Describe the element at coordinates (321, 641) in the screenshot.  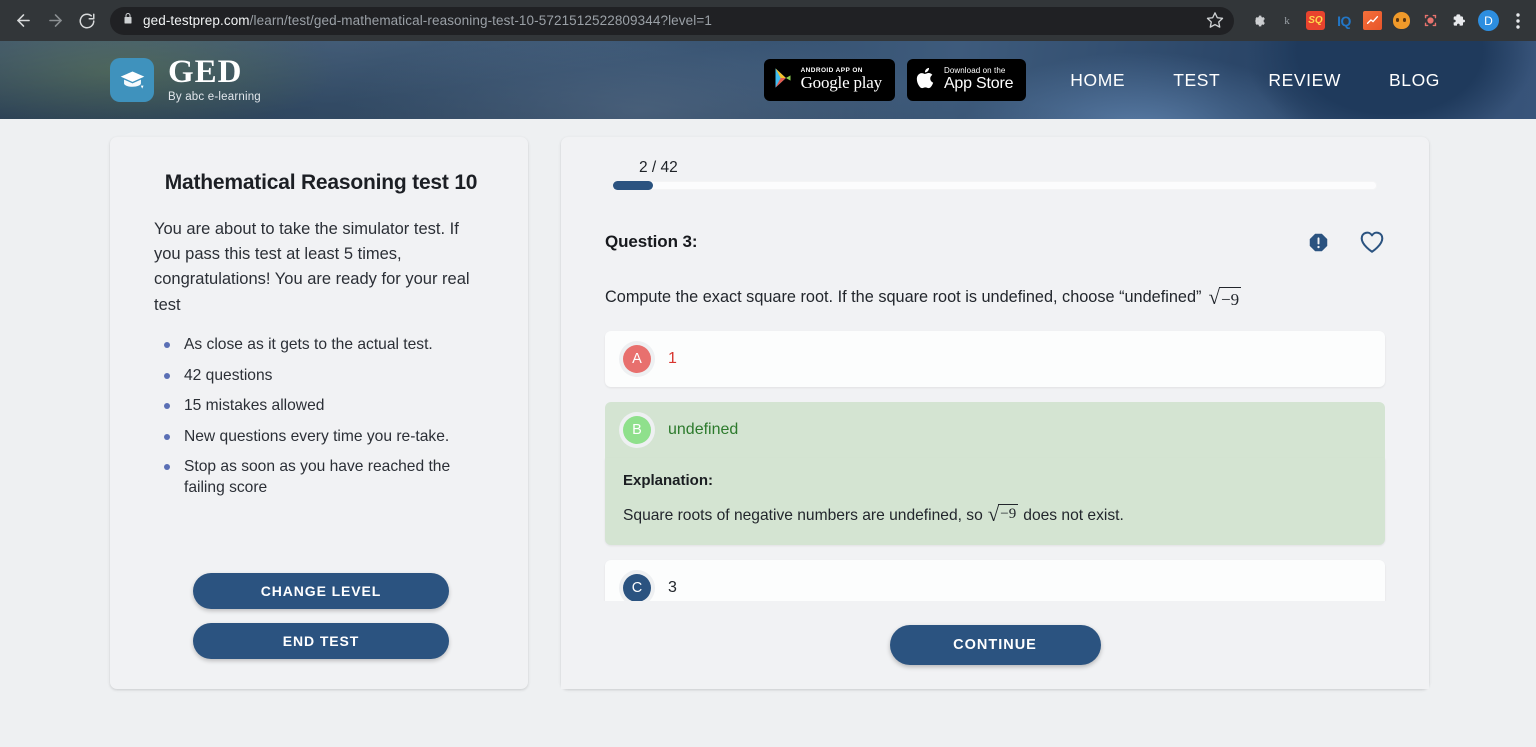
I see `end-test-button: END TEST` at that location.